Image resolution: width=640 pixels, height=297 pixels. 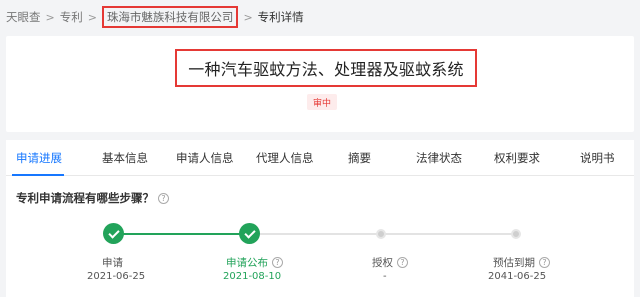 What do you see at coordinates (517, 158) in the screenshot?
I see `tab-claims: 权利要求` at bounding box center [517, 158].